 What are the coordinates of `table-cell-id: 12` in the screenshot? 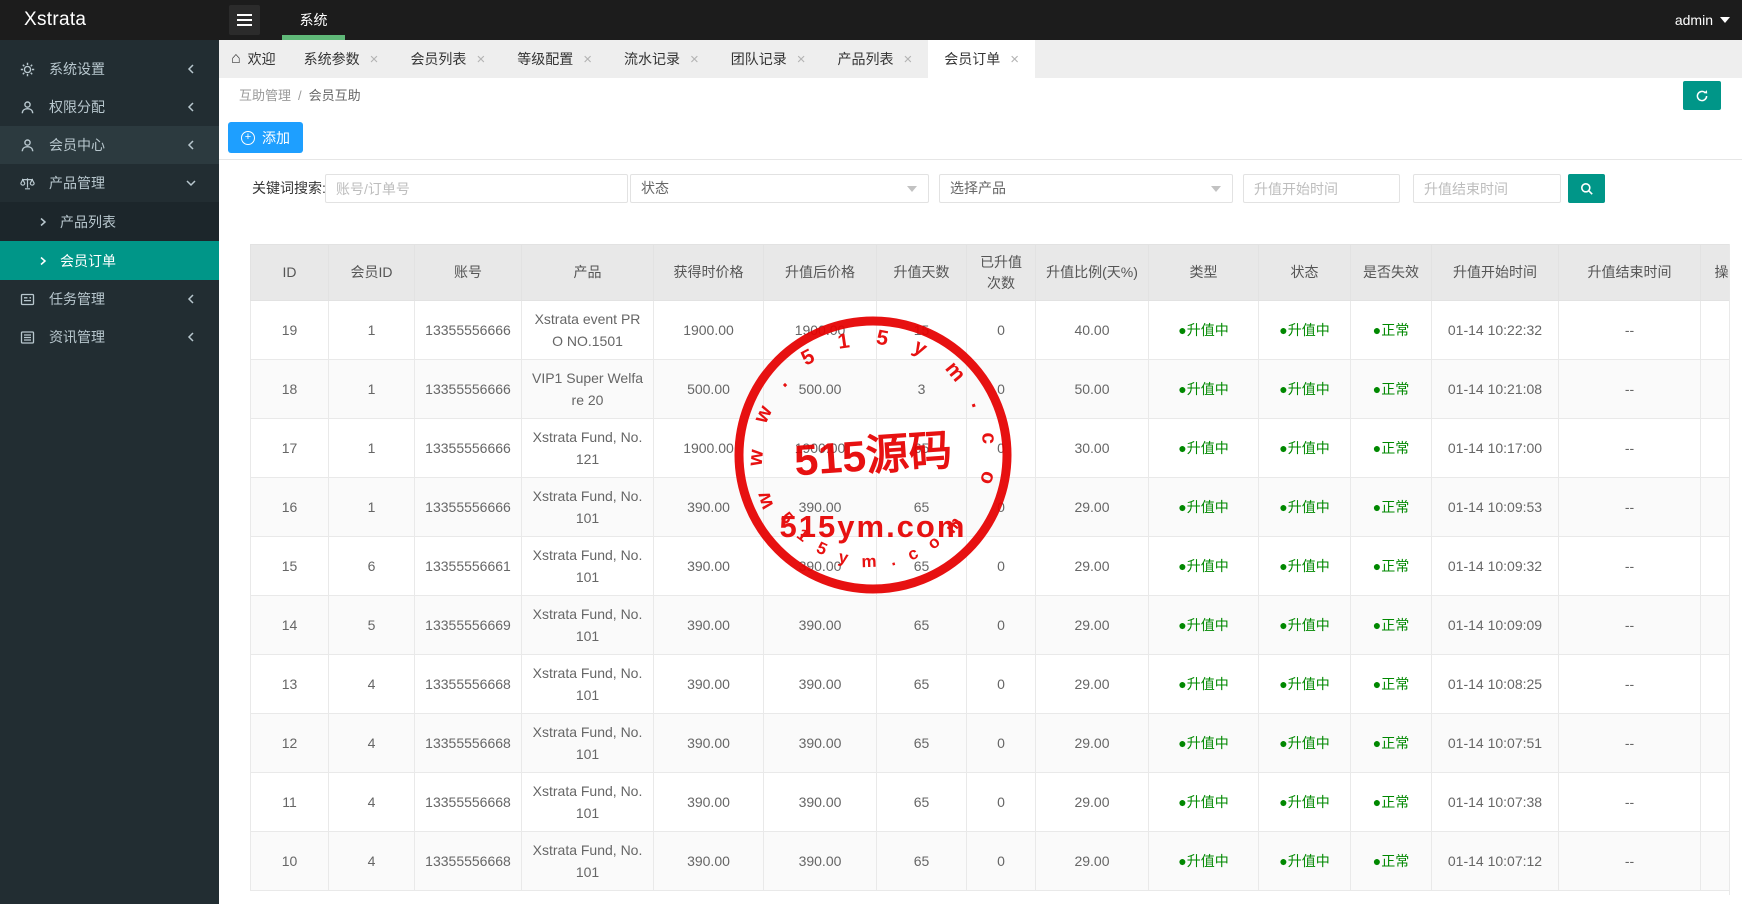 It's located at (289, 743).